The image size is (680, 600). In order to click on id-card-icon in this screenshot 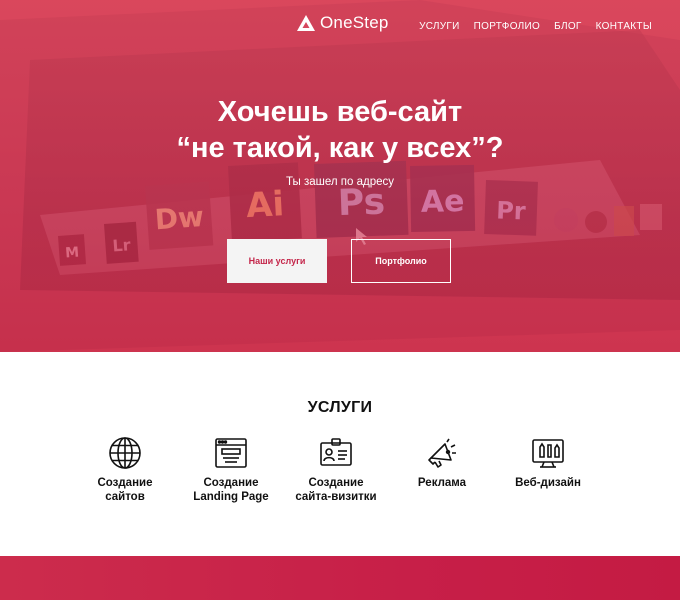, I will do `click(336, 452)`.